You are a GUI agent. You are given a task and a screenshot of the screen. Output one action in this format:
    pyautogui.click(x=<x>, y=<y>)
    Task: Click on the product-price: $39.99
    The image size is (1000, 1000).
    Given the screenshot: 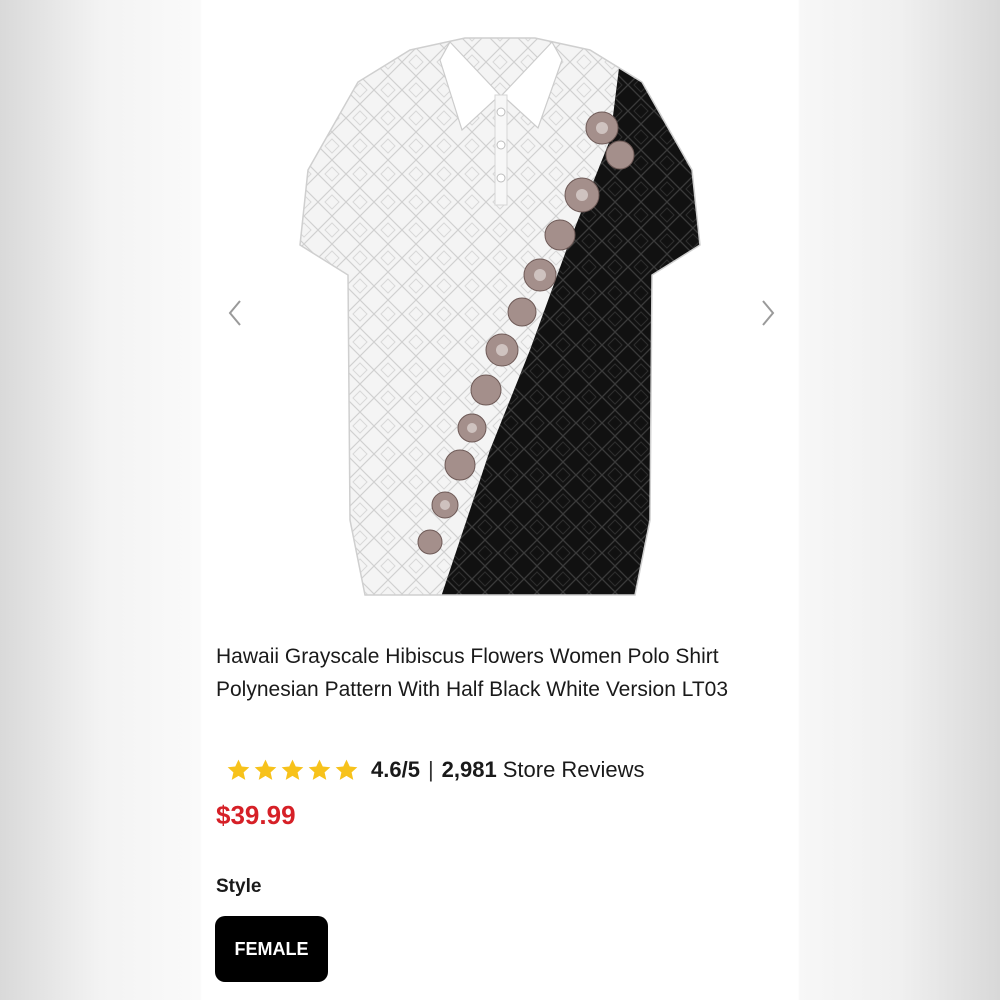 What is the action you would take?
    pyautogui.click(x=256, y=815)
    